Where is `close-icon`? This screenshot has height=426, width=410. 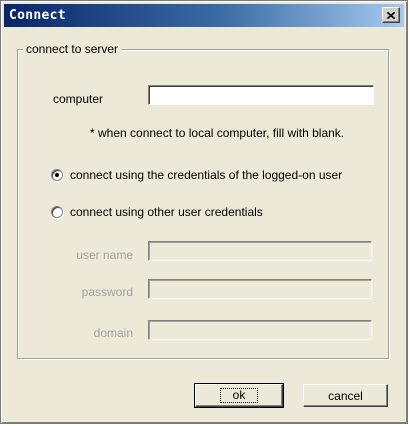
close-icon is located at coordinates (391, 15).